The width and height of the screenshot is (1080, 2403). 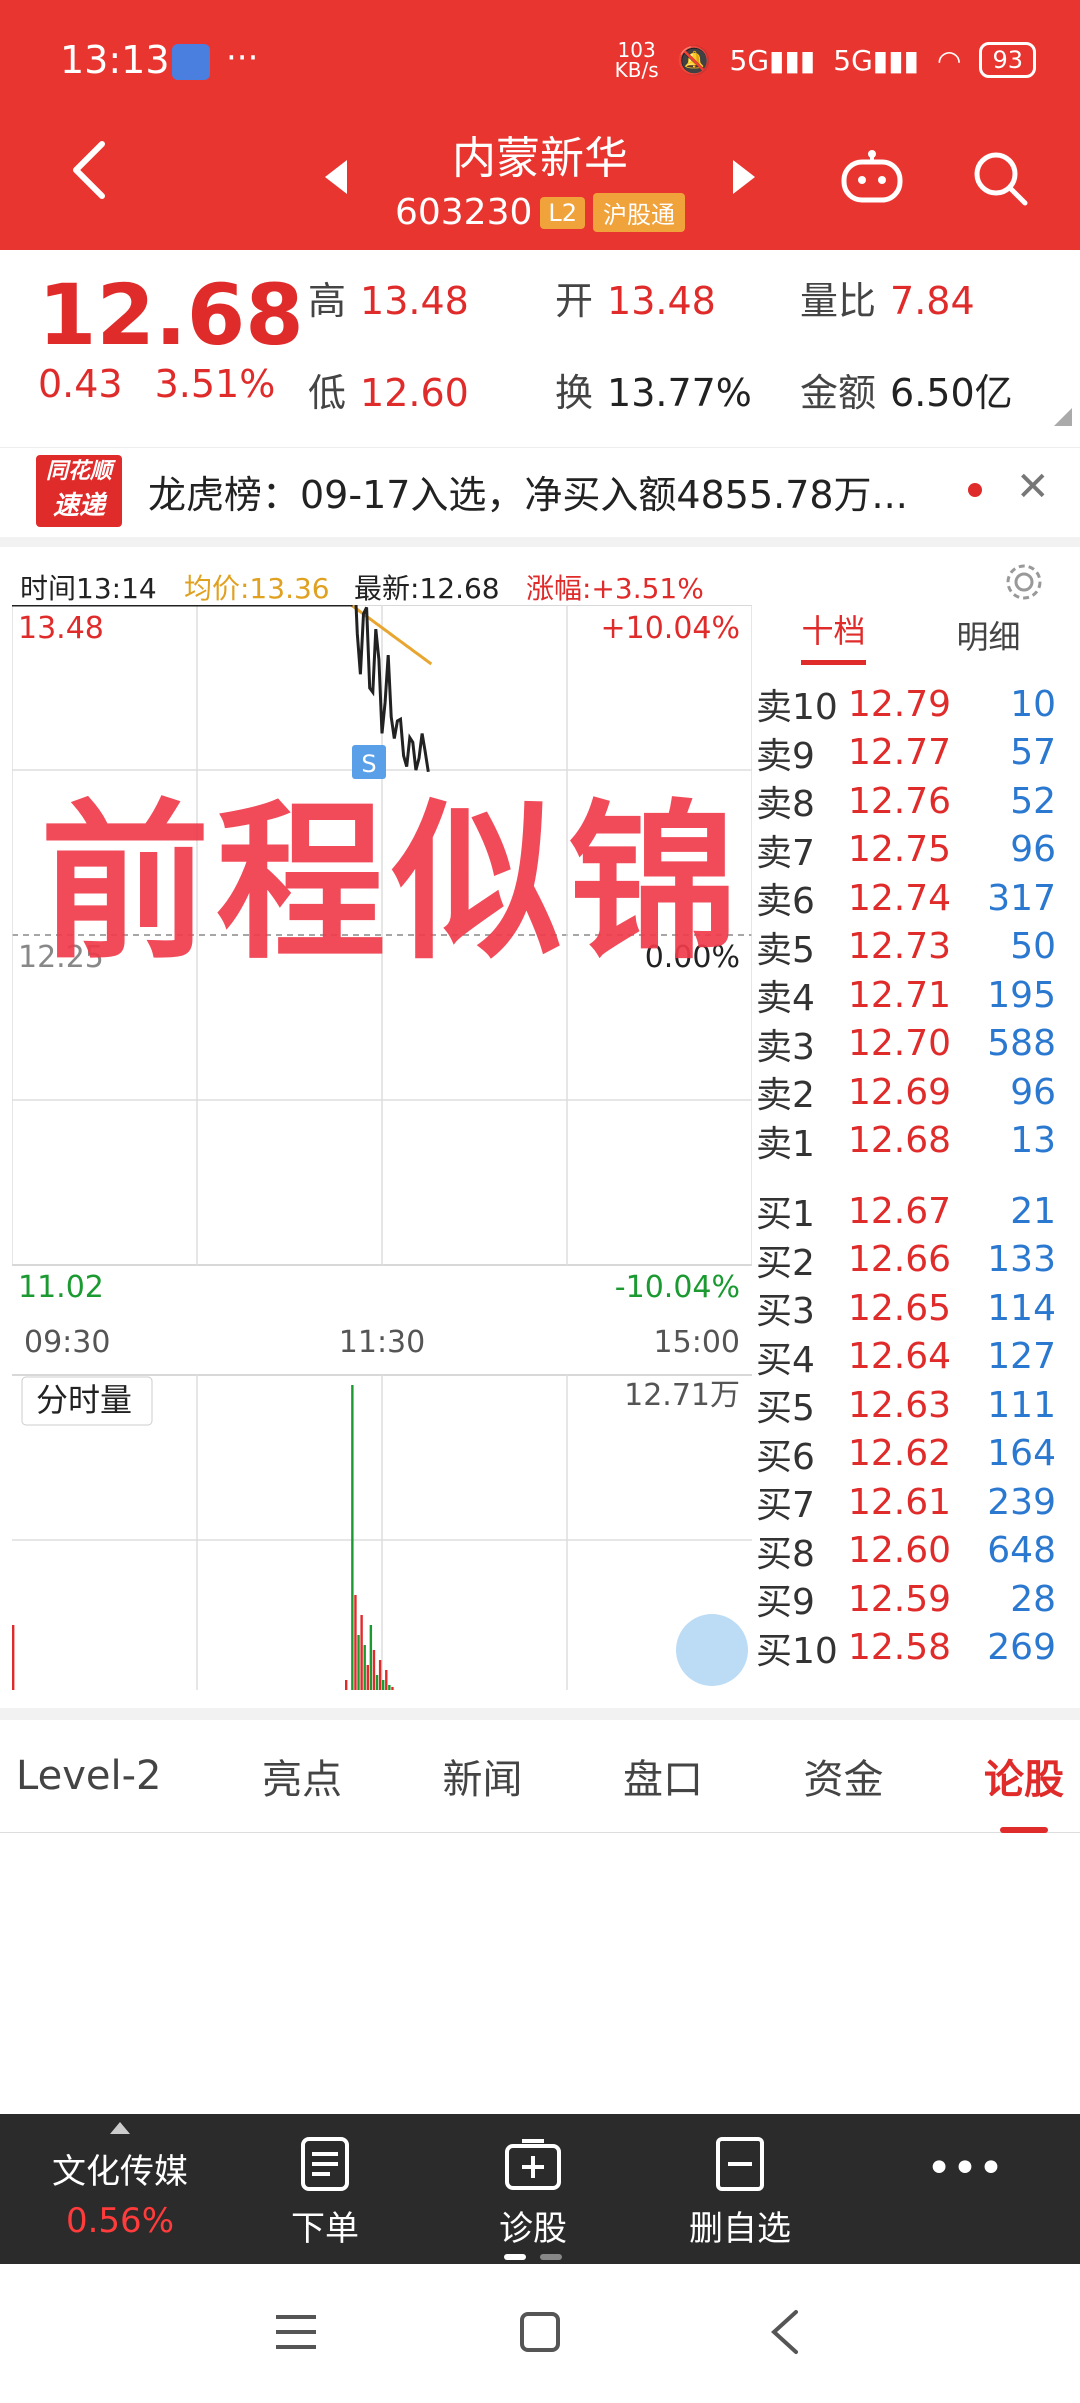 I want to click on high-value: 13.48, so click(x=414, y=301).